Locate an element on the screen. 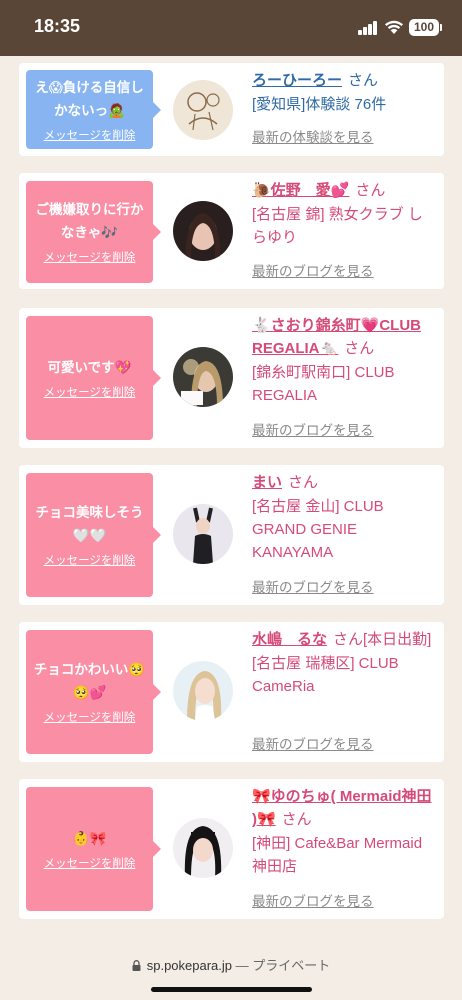 The height and width of the screenshot is (1000, 462). profile-info: まい さん [名古屋 金山] CLUB GRAND GENIE KANAYAMA is located at coordinates (344, 517).